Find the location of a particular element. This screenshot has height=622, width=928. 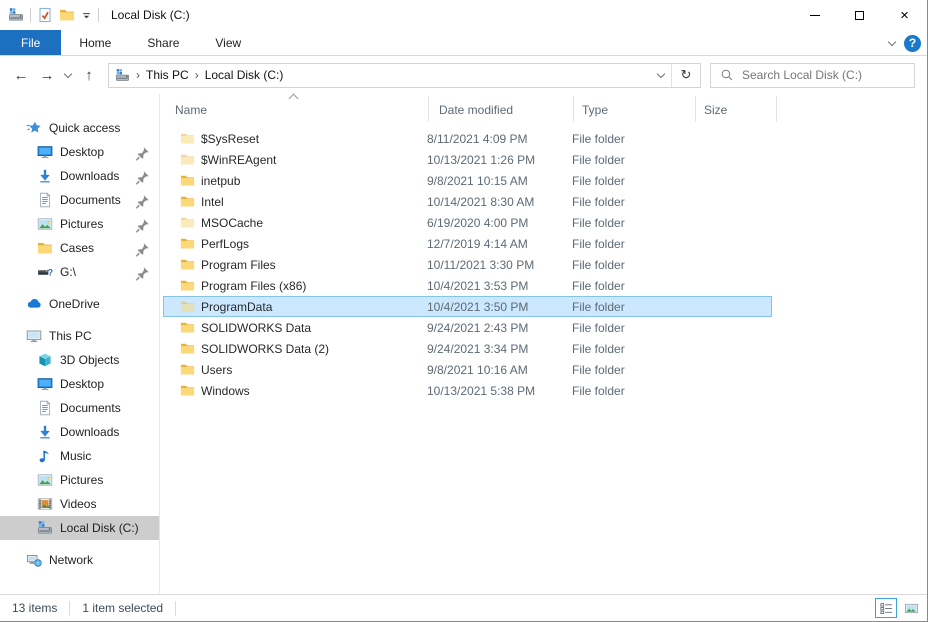

file-row: inetpub 9/8/2021 10:15 AM File folder is located at coordinates (467, 180).